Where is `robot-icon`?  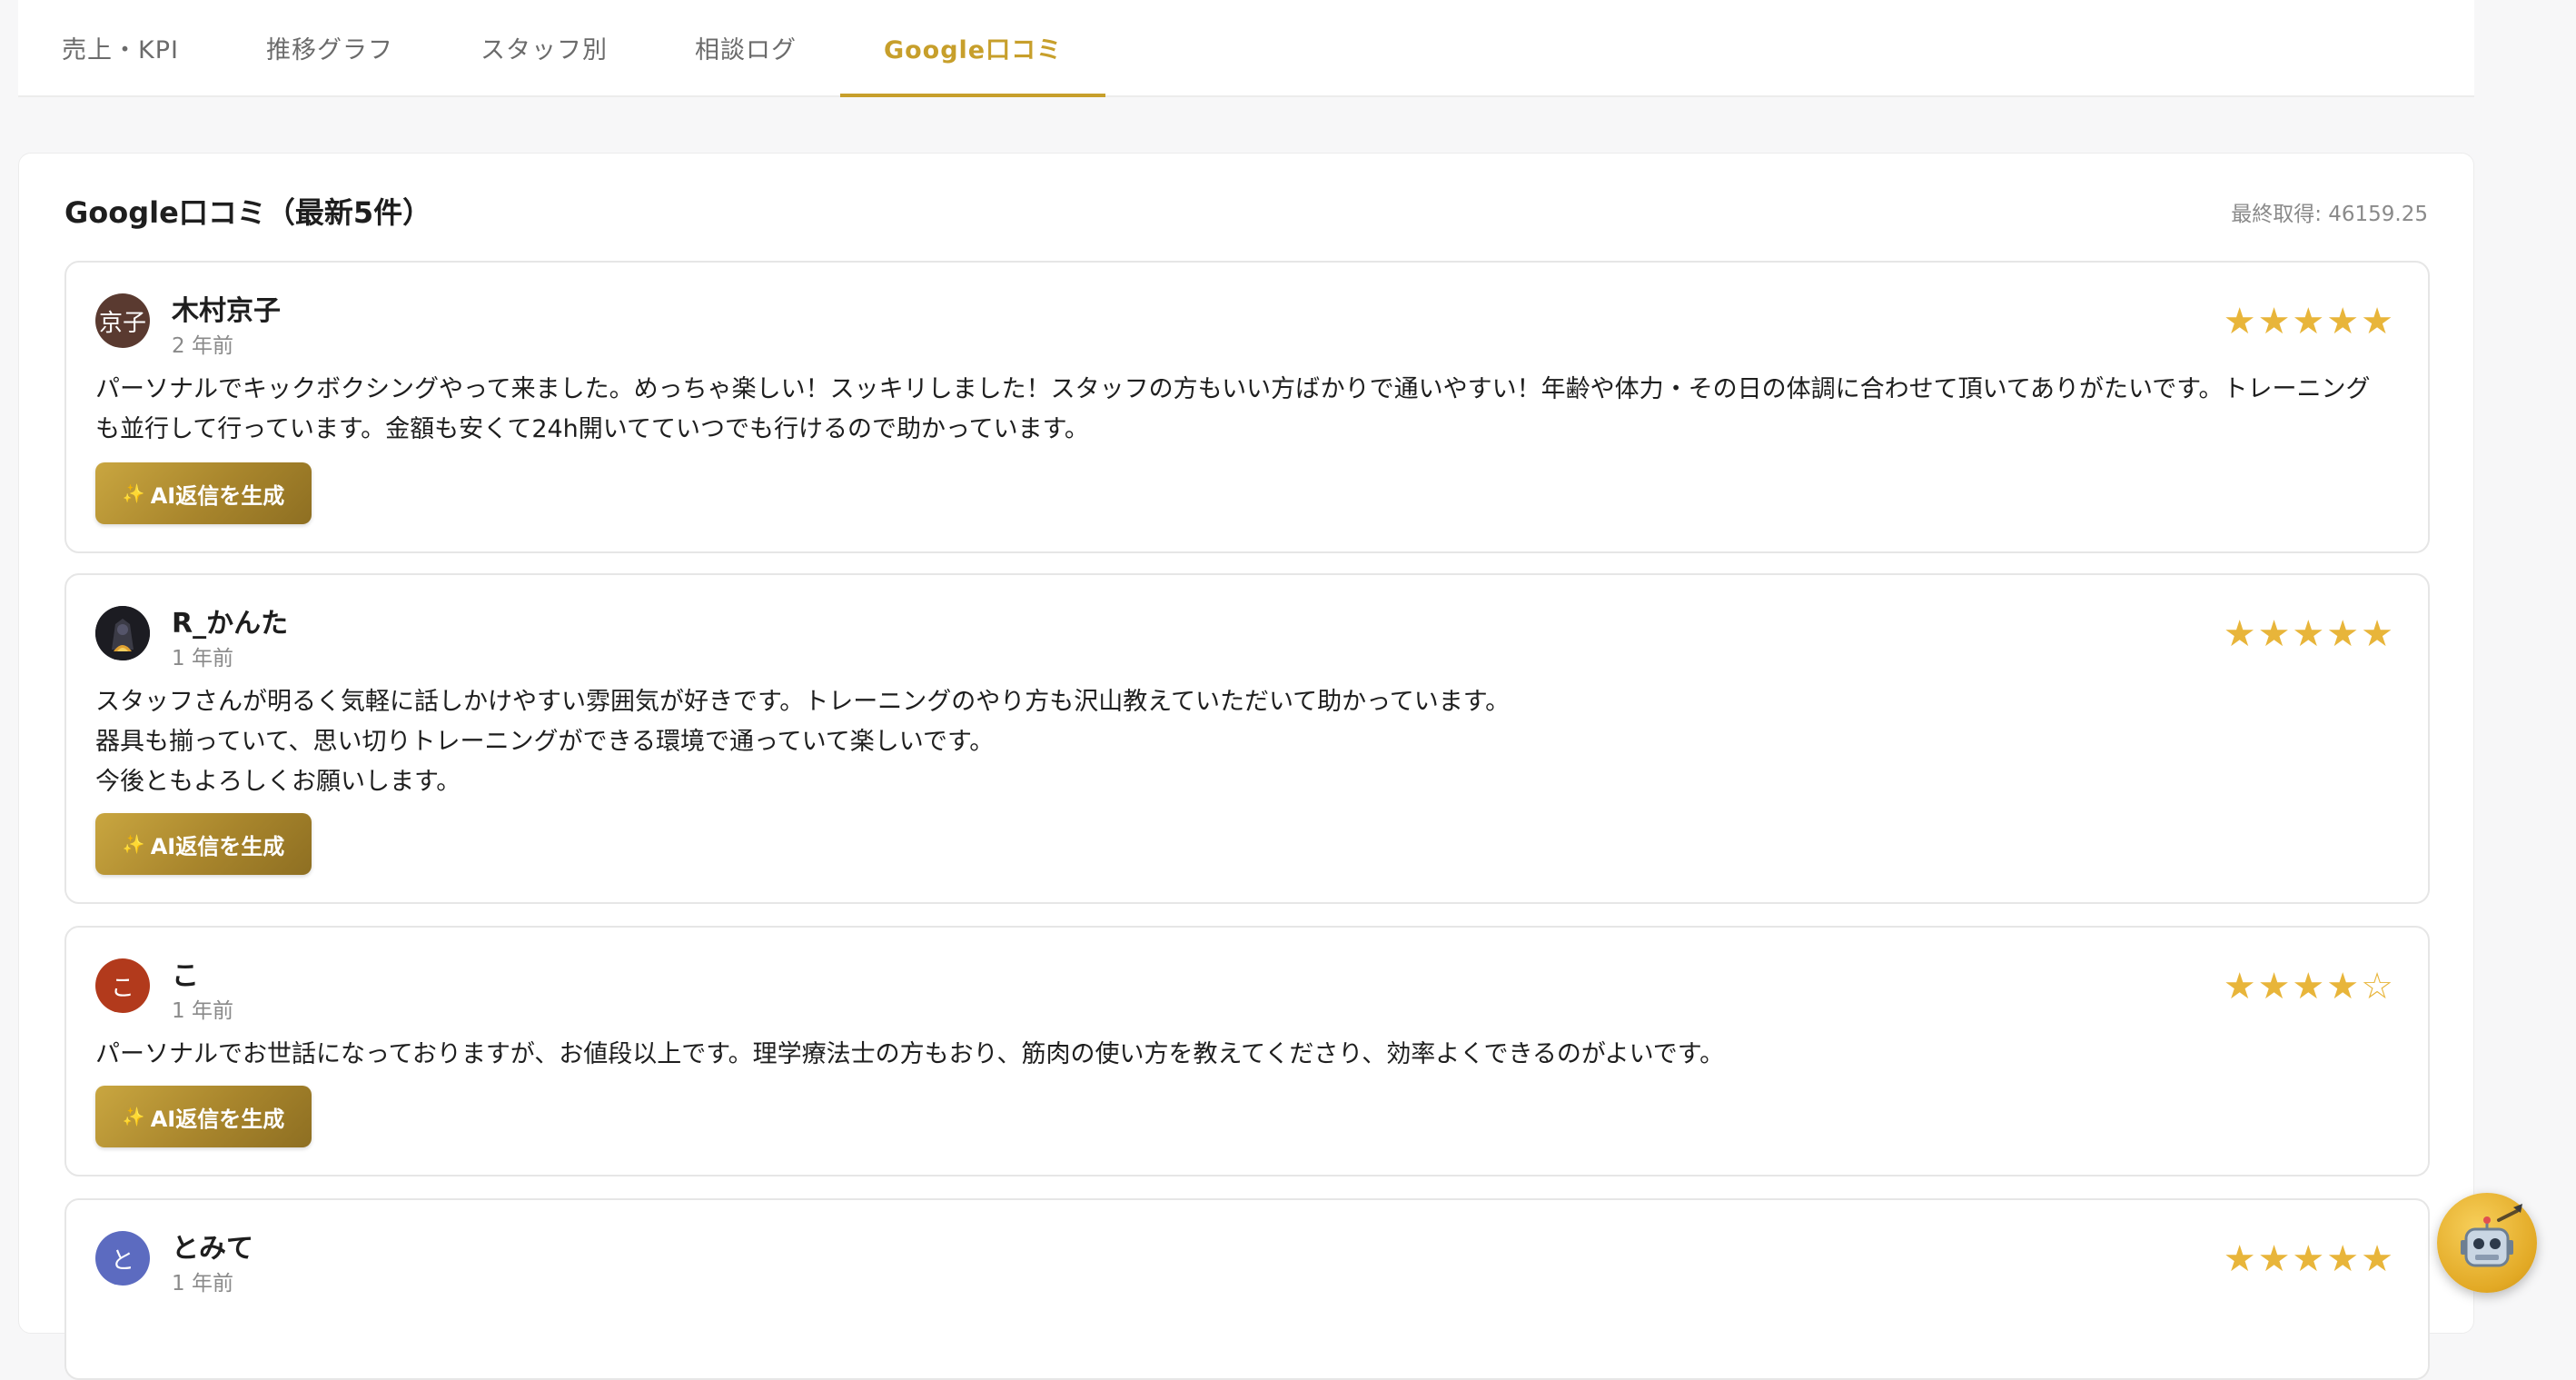
robot-icon is located at coordinates (2491, 1235).